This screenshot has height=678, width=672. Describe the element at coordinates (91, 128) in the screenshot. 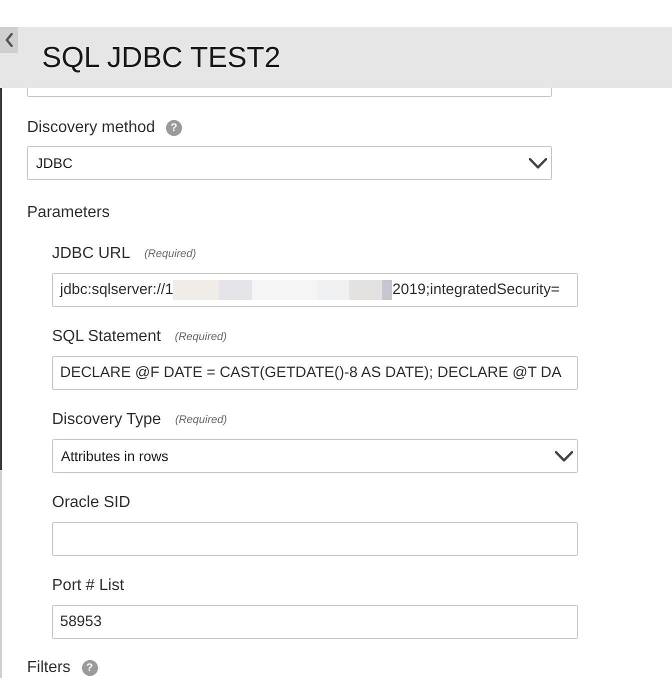

I see `field-label: Discovery method` at that location.